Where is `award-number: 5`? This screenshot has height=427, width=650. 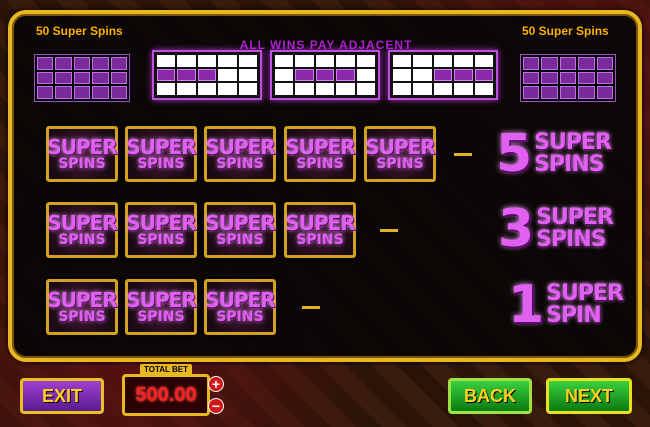 award-number: 5 is located at coordinates (514, 154).